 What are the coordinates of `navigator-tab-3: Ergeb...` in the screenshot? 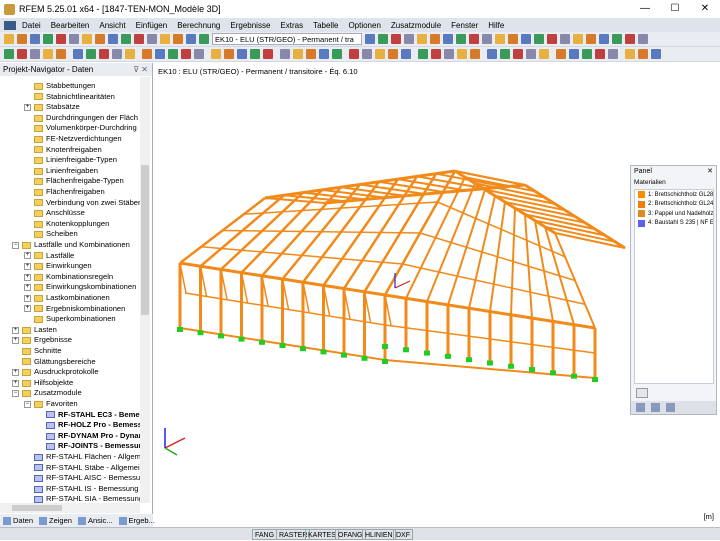 It's located at (136, 520).